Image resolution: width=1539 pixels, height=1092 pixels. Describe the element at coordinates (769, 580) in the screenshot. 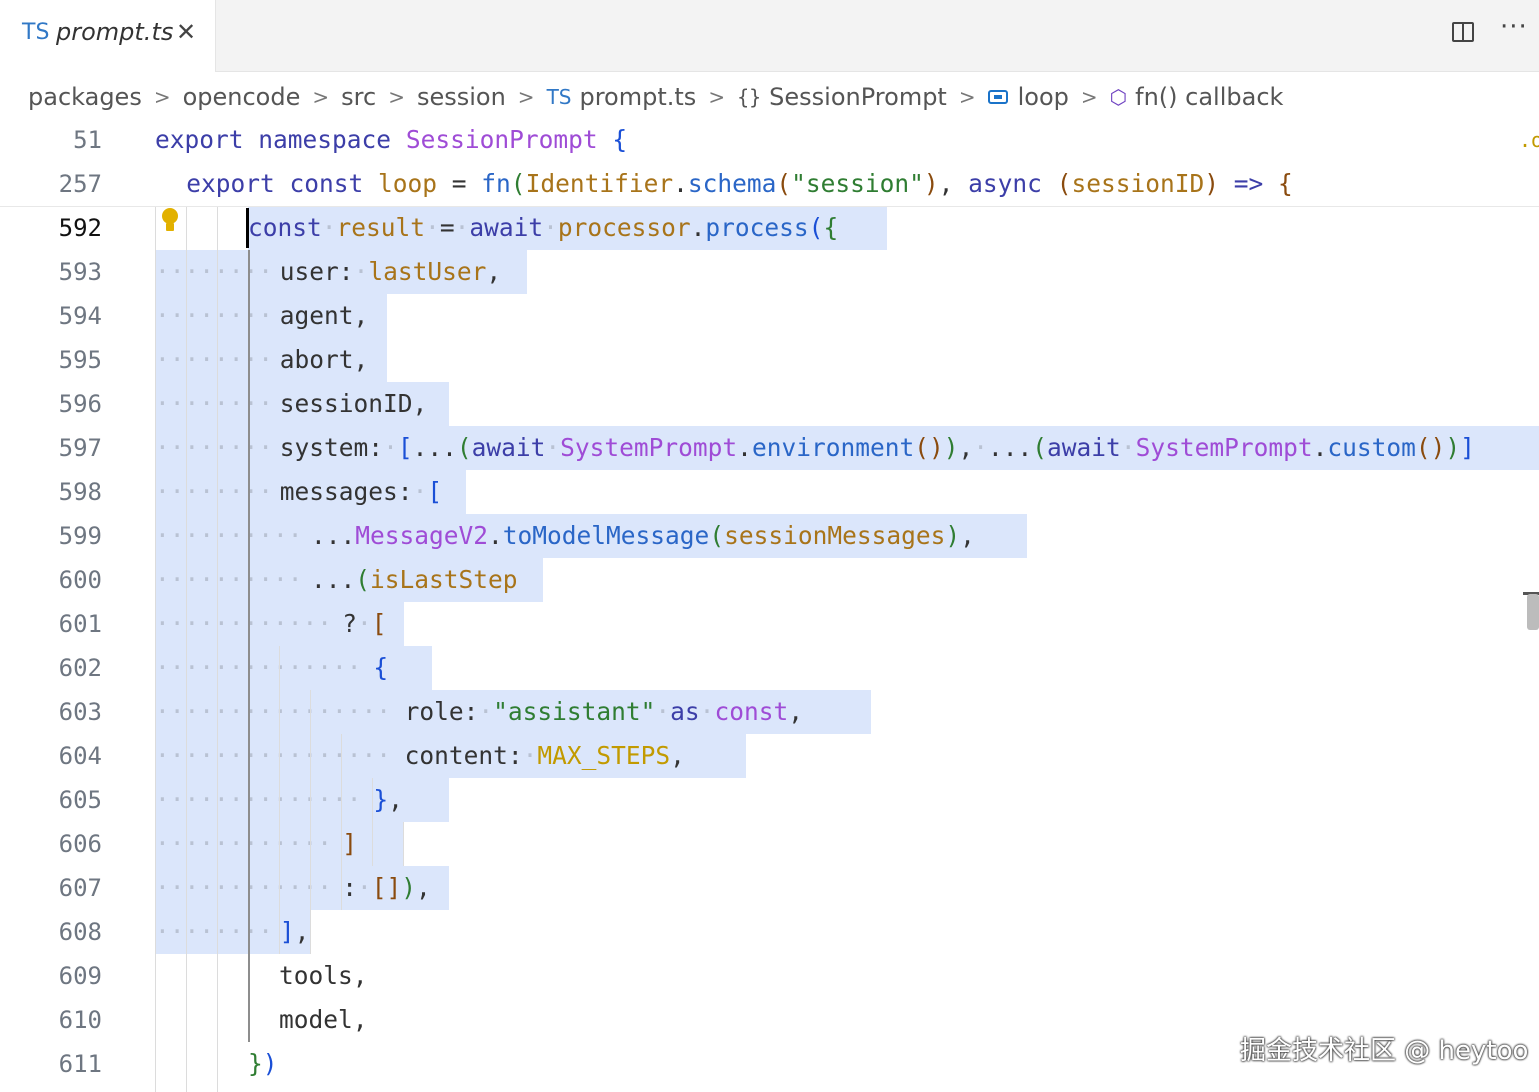

I see `code-line: ·········· 600 ...(isLastStep` at that location.